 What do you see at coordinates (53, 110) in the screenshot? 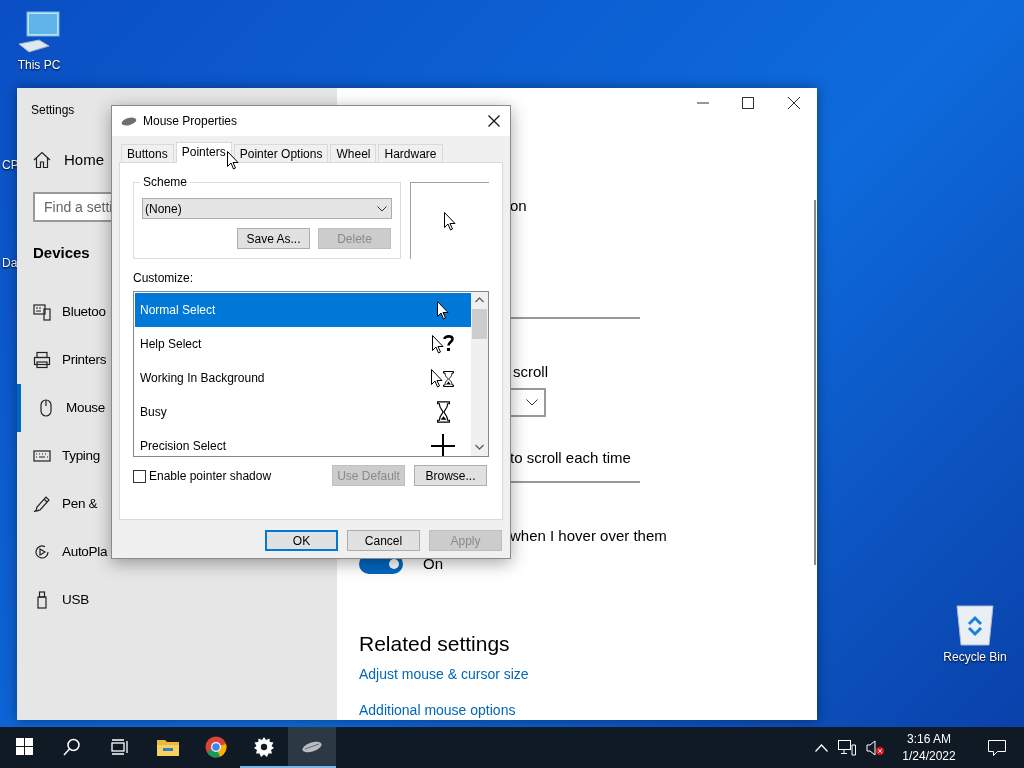
I see `window-title: Settings` at bounding box center [53, 110].